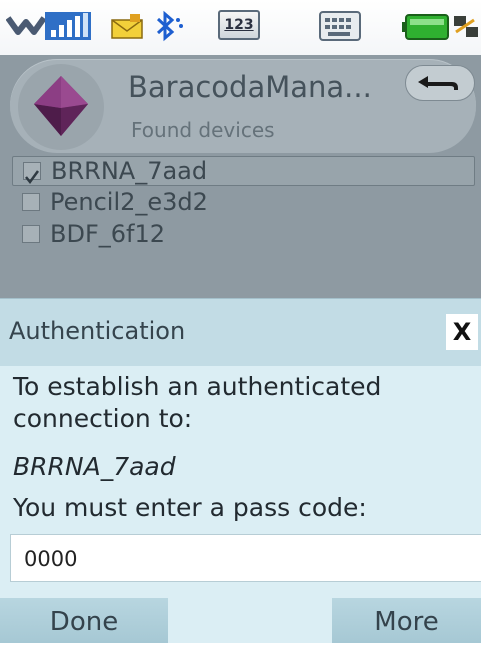  Describe the element at coordinates (129, 171) in the screenshot. I see `device-label: BRRNA_7aad` at that location.